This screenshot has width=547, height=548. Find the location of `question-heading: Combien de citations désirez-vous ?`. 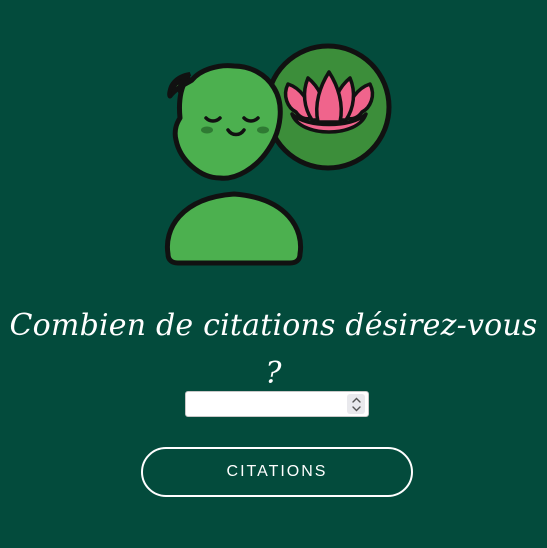

question-heading: Combien de citations désirez-vous ? is located at coordinates (273, 349).